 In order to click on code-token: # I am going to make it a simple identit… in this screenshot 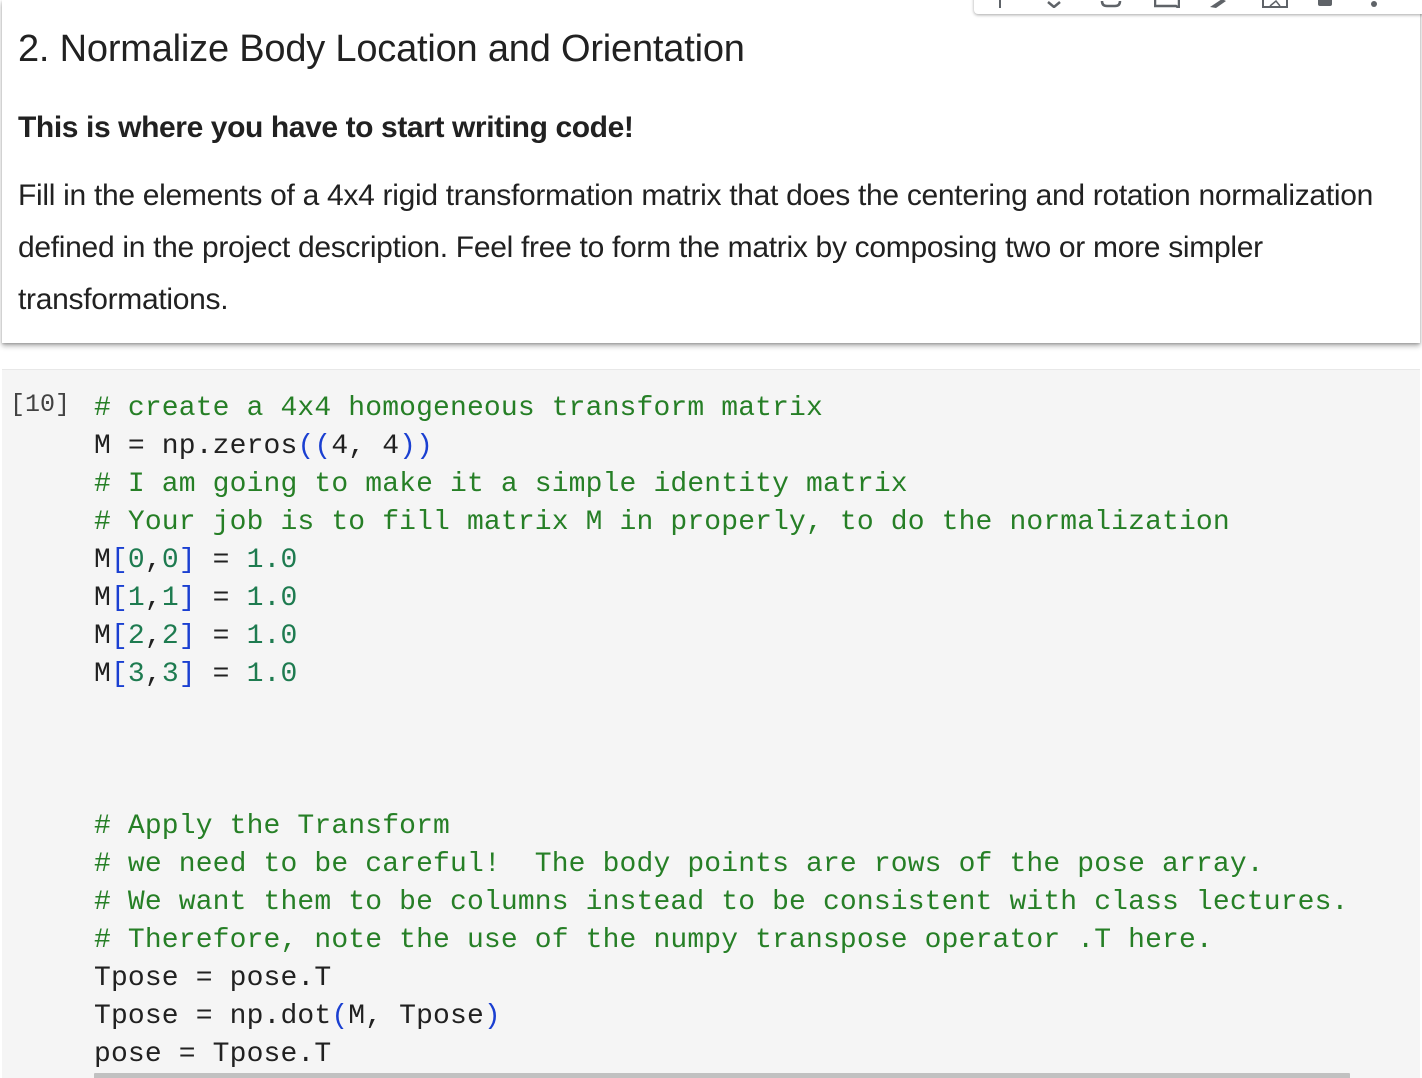, I will do `click(501, 484)`.